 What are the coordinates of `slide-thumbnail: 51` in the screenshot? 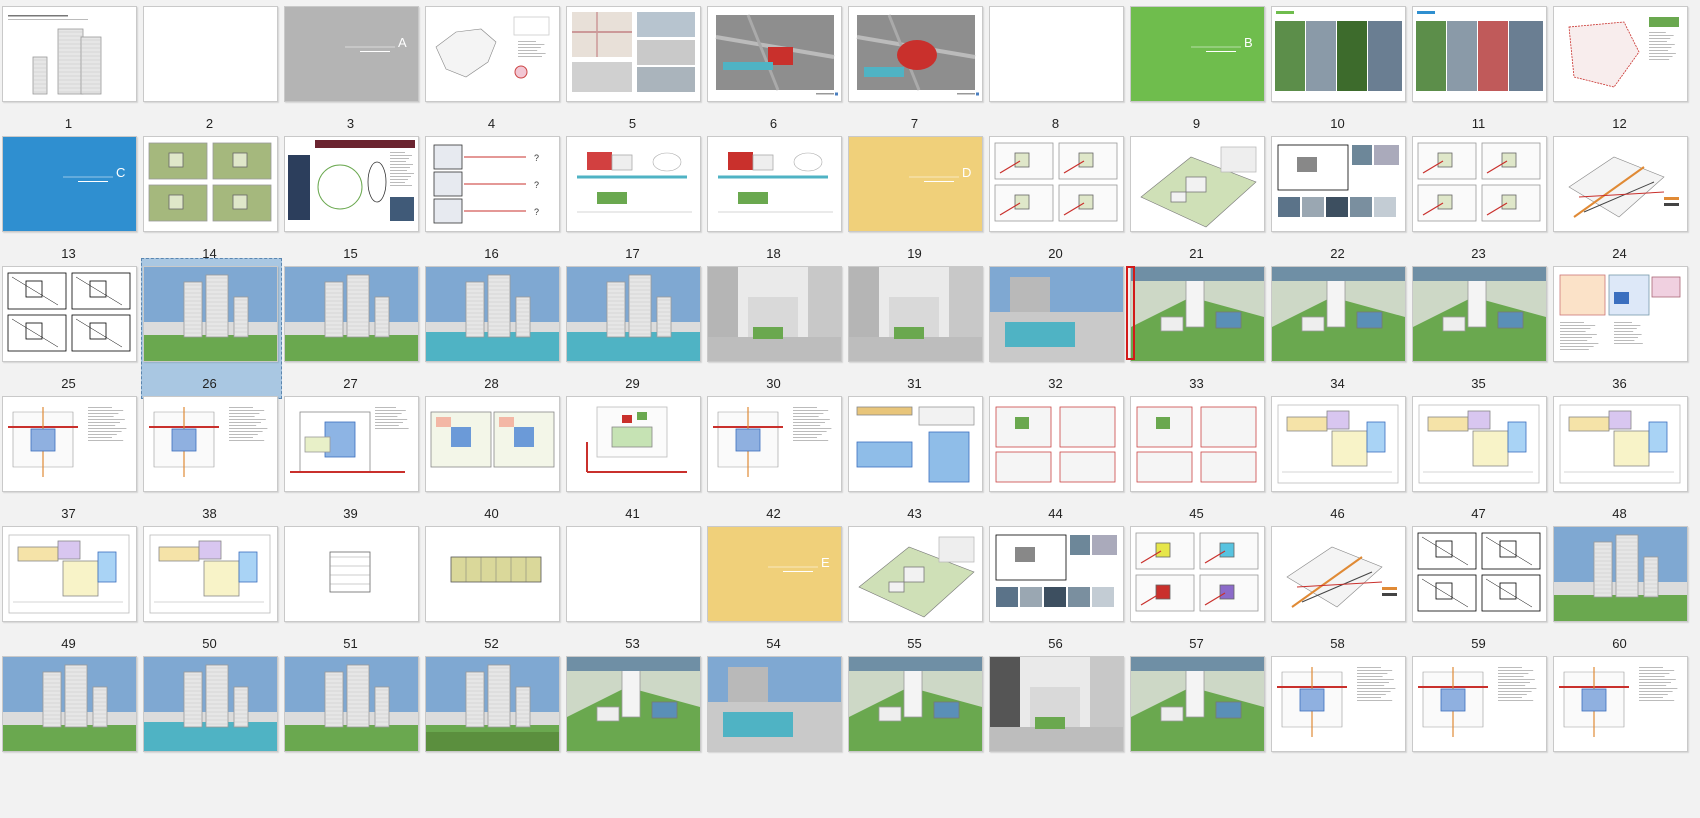 It's located at (352, 588).